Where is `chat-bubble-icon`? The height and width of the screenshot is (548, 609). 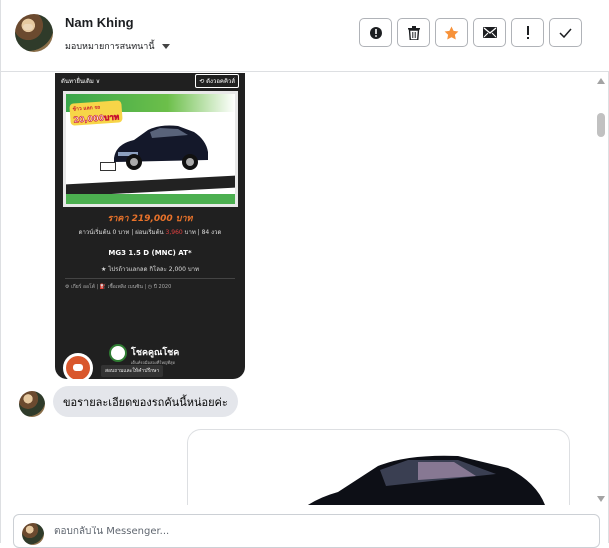
chat-bubble-icon is located at coordinates (78, 366).